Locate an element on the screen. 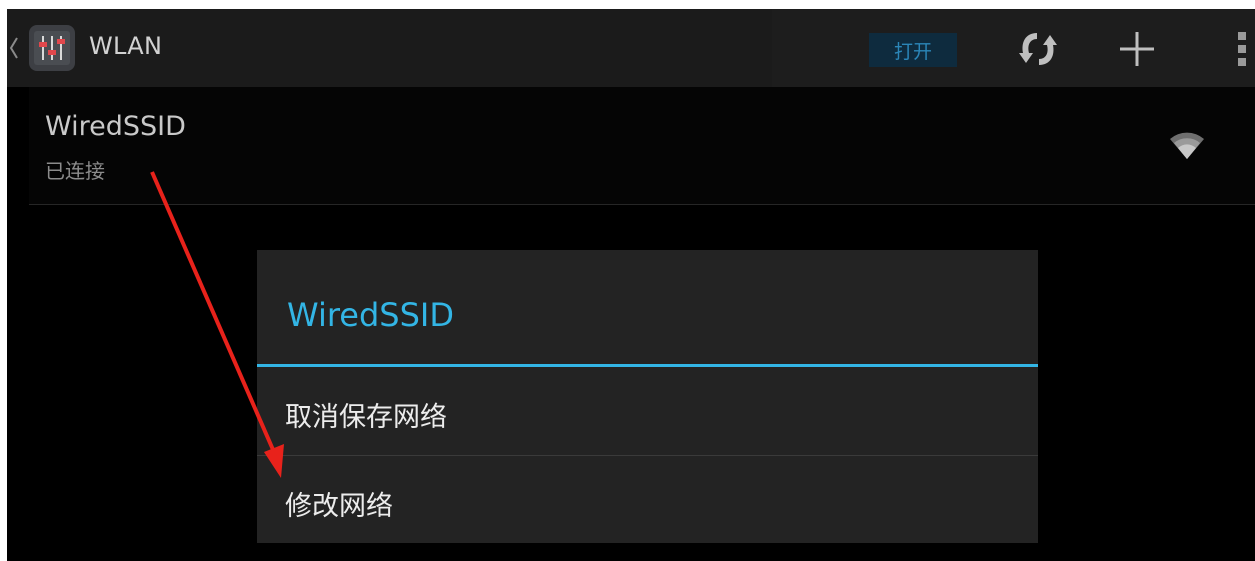  equalizer-icon is located at coordinates (52, 48).